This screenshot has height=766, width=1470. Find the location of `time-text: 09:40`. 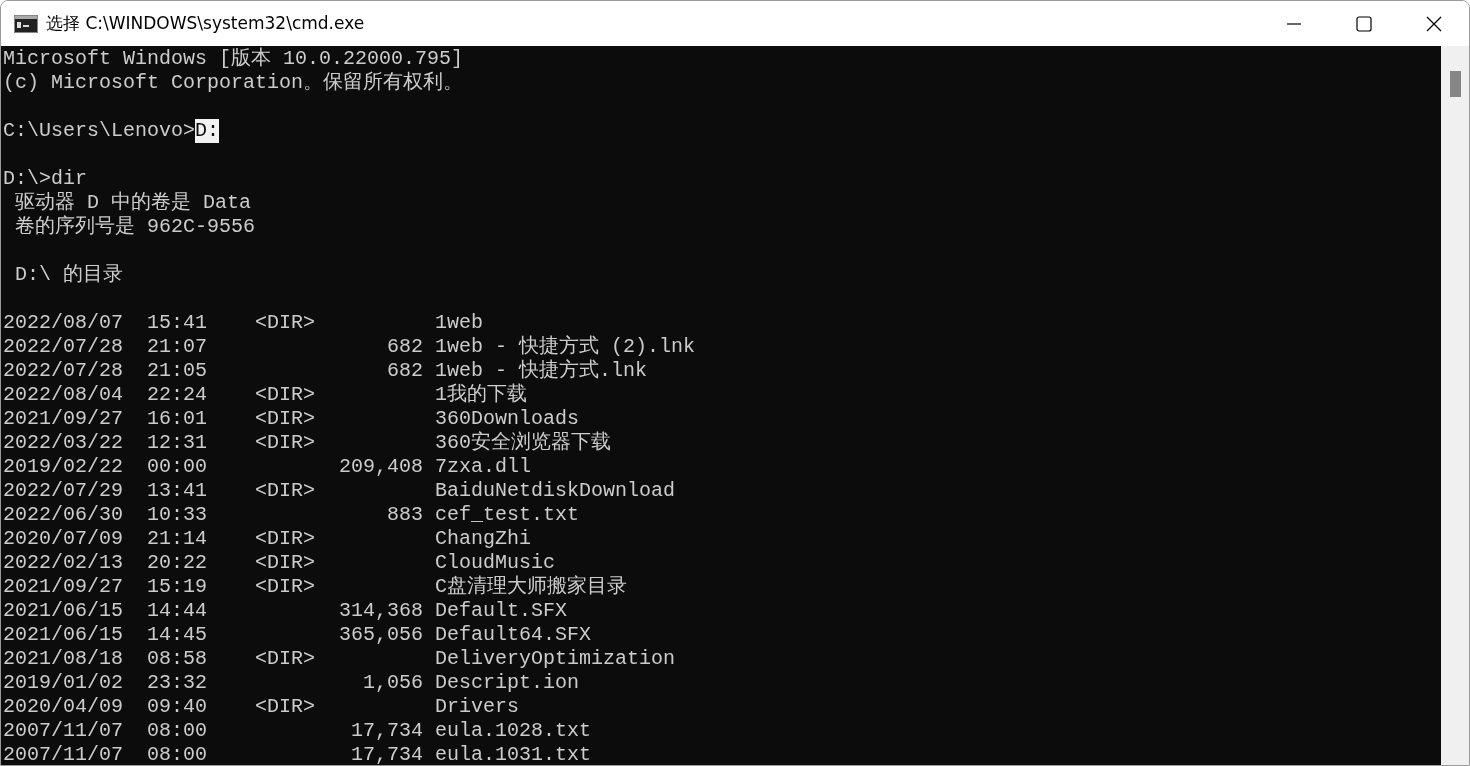

time-text: 09:40 is located at coordinates (177, 707).